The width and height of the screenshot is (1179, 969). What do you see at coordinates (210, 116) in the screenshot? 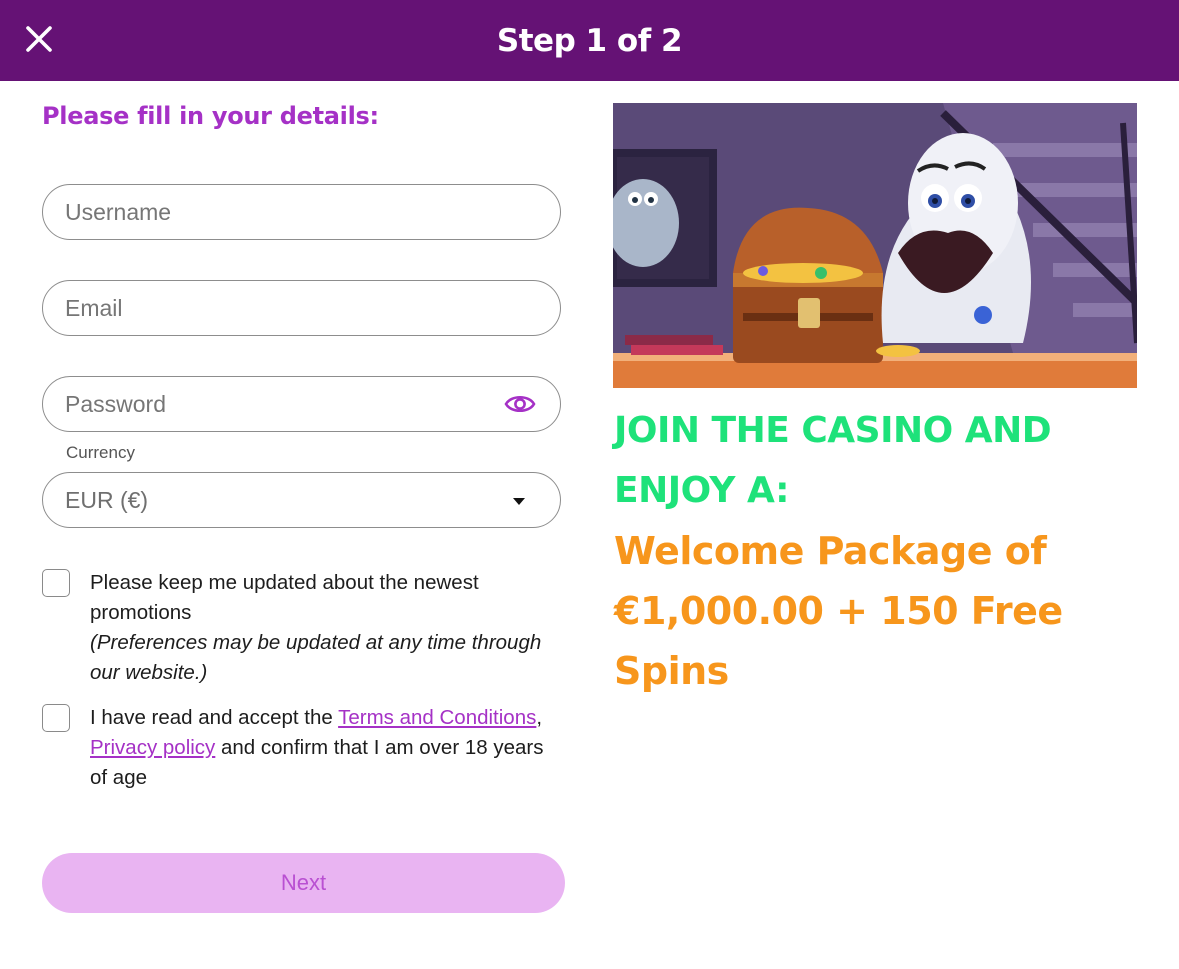
I see `form-heading: Please fill in your details:` at bounding box center [210, 116].